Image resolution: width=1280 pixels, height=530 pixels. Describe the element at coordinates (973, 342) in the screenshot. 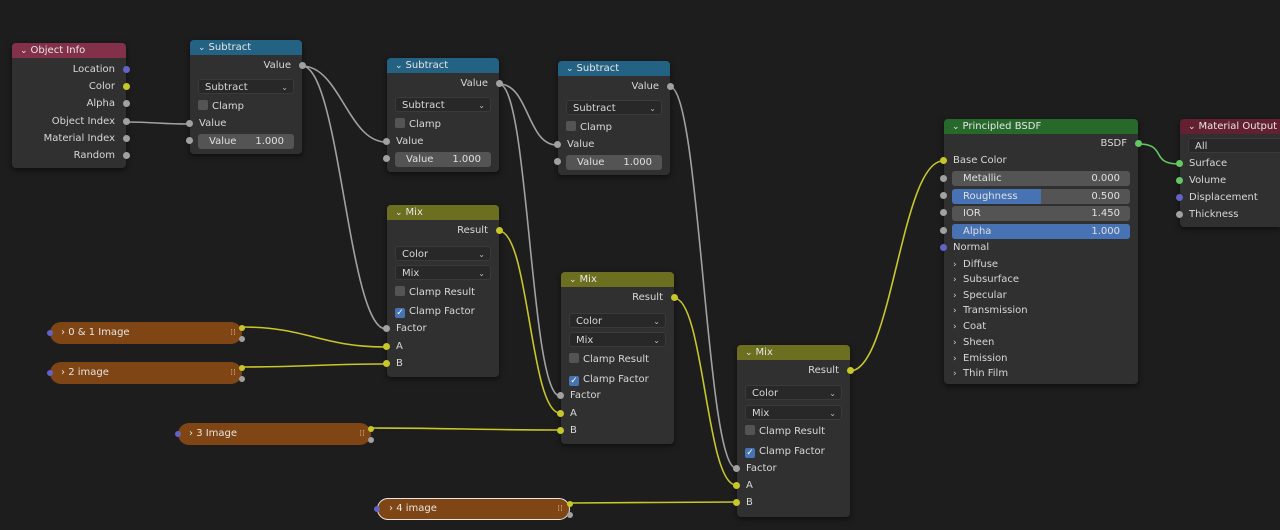

I see `panel-sheen: › Sheen` at that location.